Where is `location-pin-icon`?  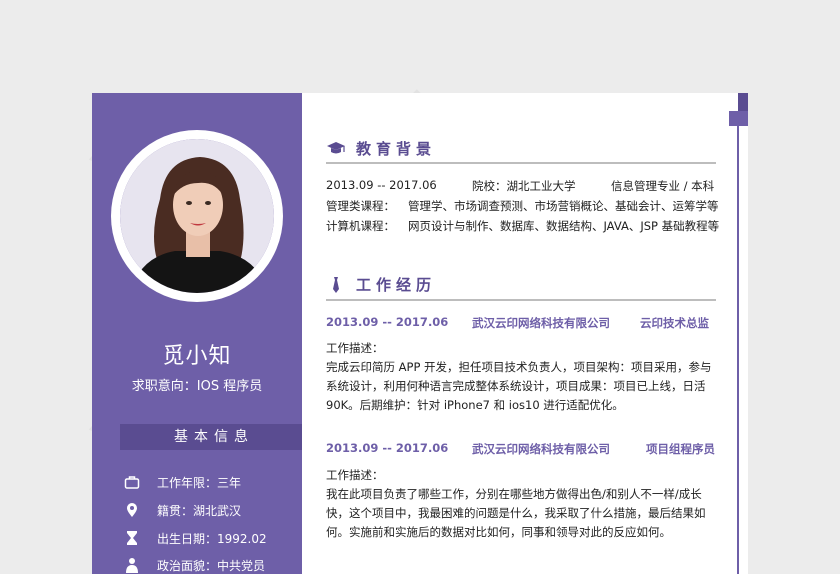 location-pin-icon is located at coordinates (132, 510).